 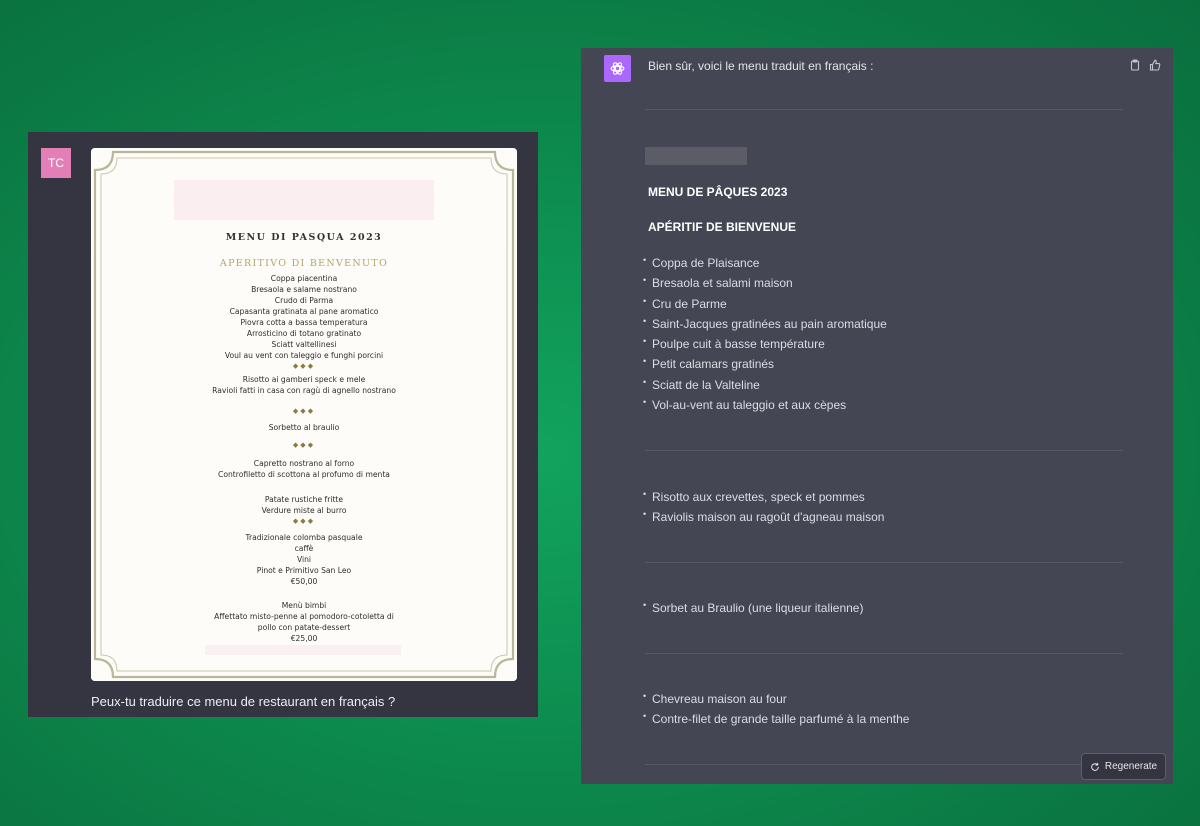 I want to click on menu-image-subtitle: APERITIVO DI BENVENUTO, so click(x=304, y=263).